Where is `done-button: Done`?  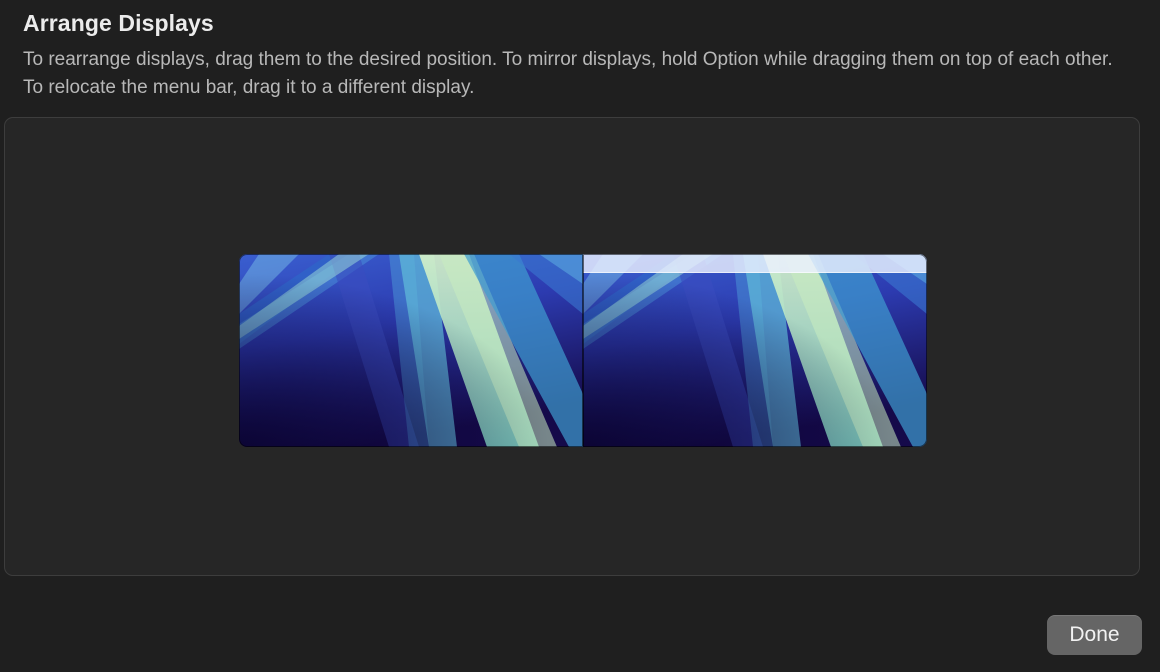 done-button: Done is located at coordinates (1094, 635).